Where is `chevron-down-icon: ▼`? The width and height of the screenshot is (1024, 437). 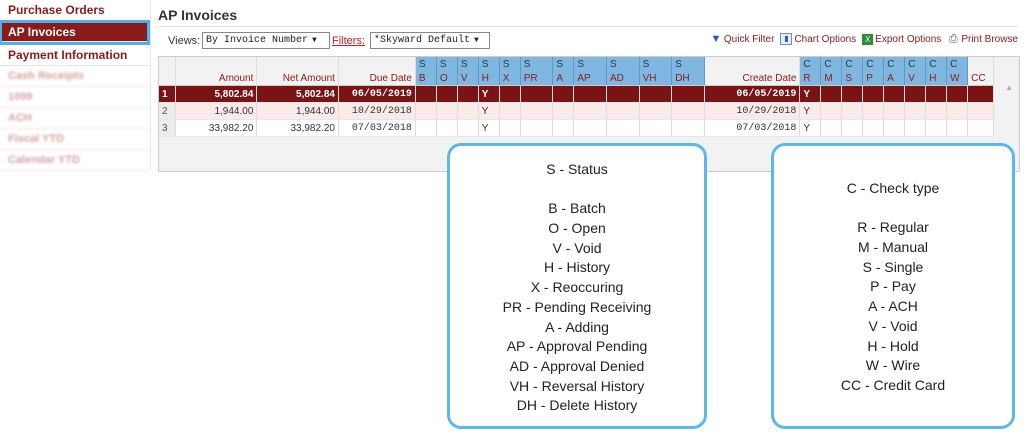 chevron-down-icon: ▼ is located at coordinates (476, 40).